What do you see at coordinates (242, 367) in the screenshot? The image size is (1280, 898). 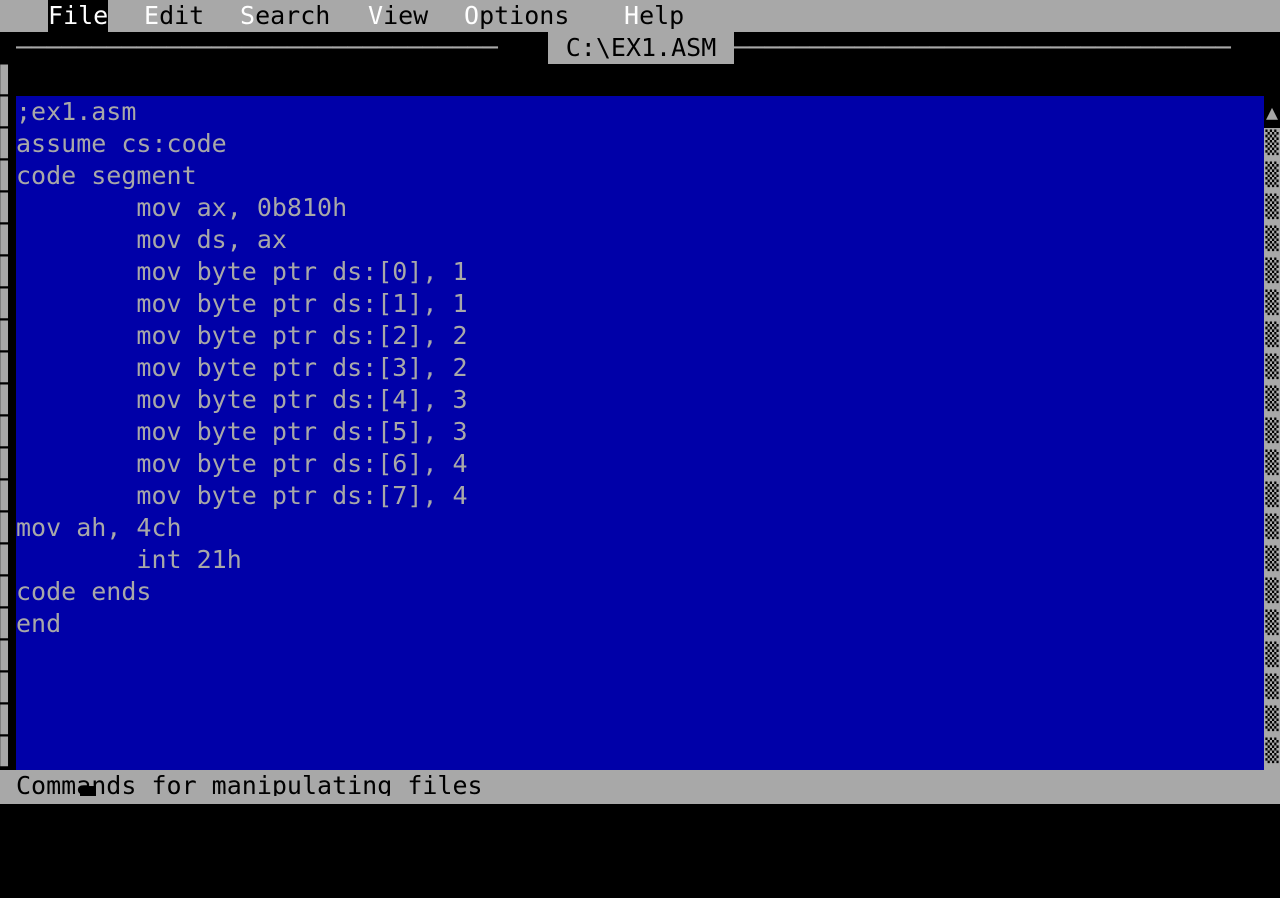 I see `code-line: mov byte ptr ds:[3], 2` at bounding box center [242, 367].